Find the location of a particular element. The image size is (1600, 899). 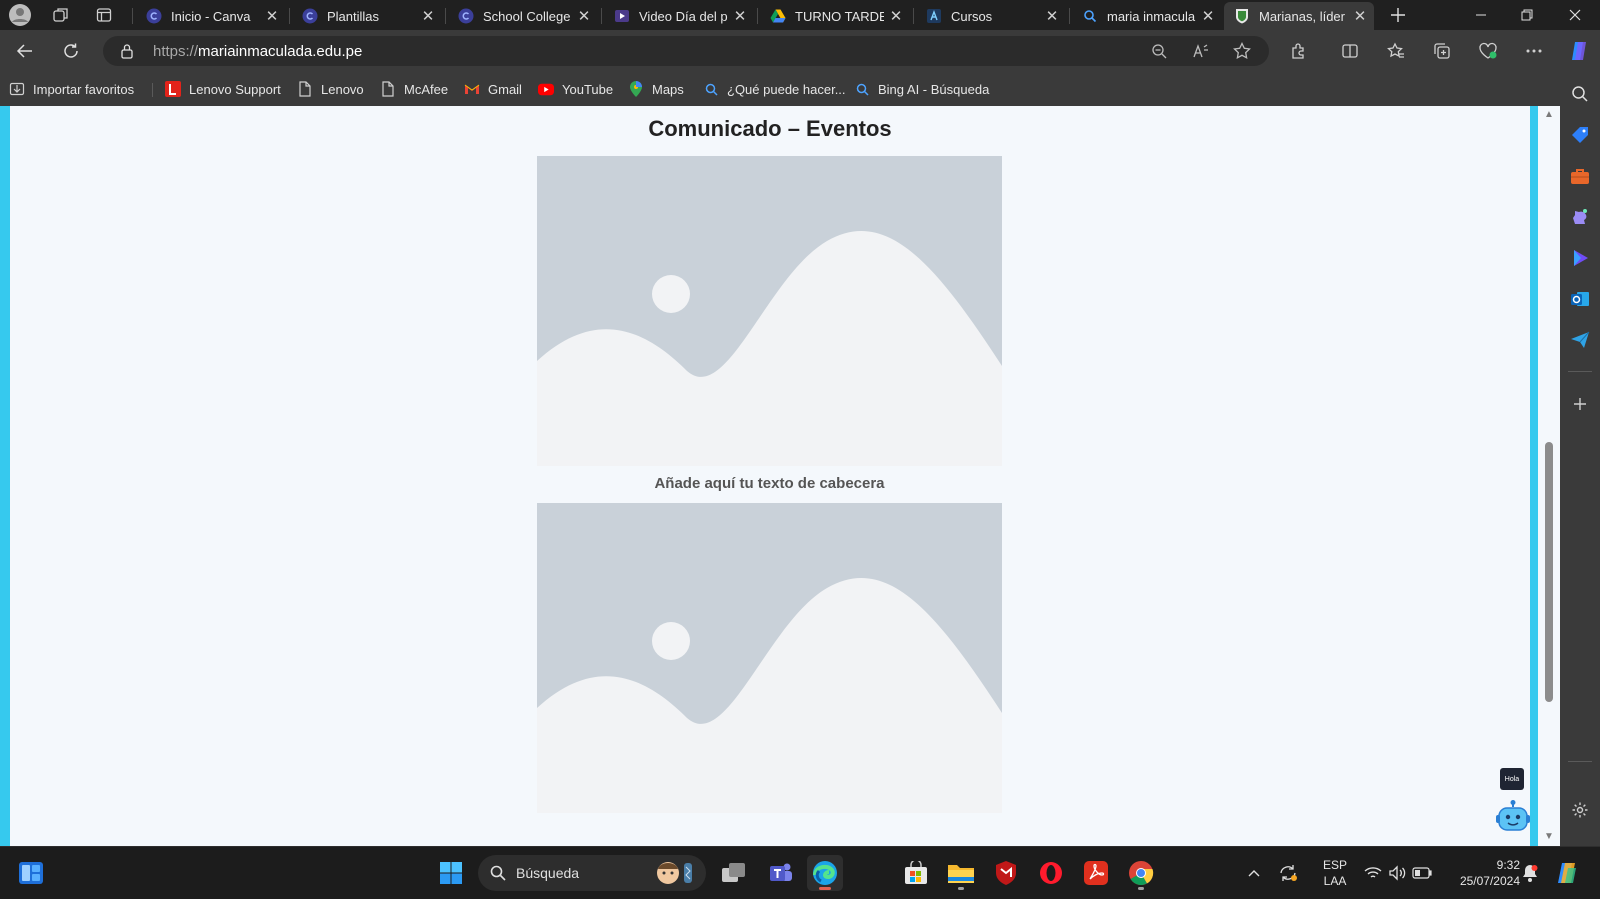

favorite-bing-ai: Bing AI - Búsqueda is located at coordinates (921, 89).